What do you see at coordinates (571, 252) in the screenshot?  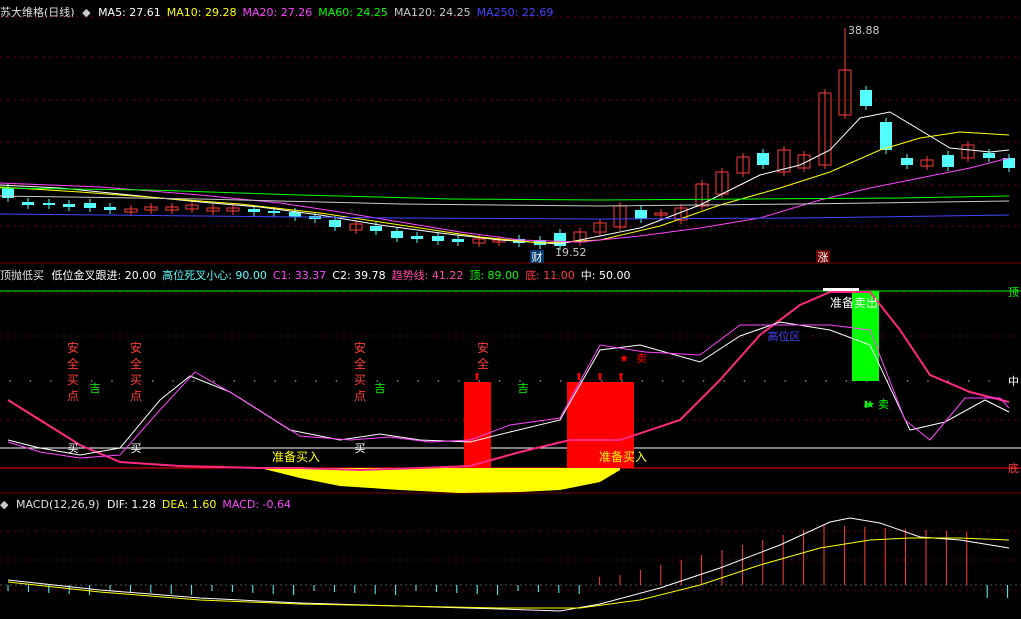 I see `low-price-label: 19.52` at bounding box center [571, 252].